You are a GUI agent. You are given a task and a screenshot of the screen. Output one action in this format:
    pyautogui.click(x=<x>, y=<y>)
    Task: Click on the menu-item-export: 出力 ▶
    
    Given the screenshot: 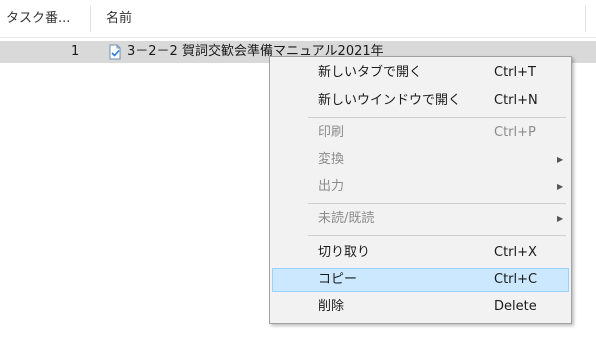 What is the action you would take?
    pyautogui.click(x=420, y=187)
    